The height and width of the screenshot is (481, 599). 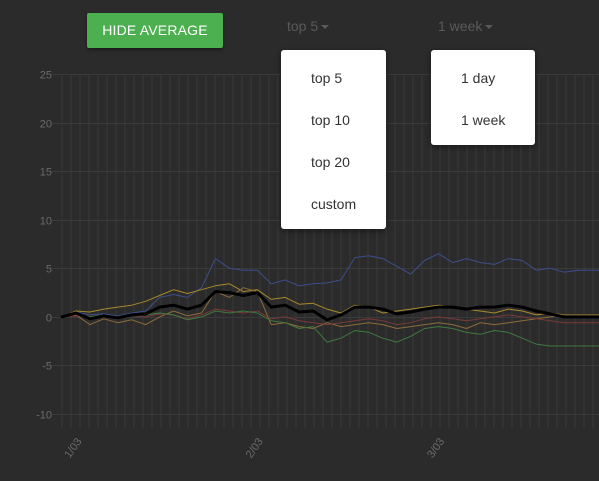 I want to click on x-tick-label: 2/03, so click(x=255, y=448).